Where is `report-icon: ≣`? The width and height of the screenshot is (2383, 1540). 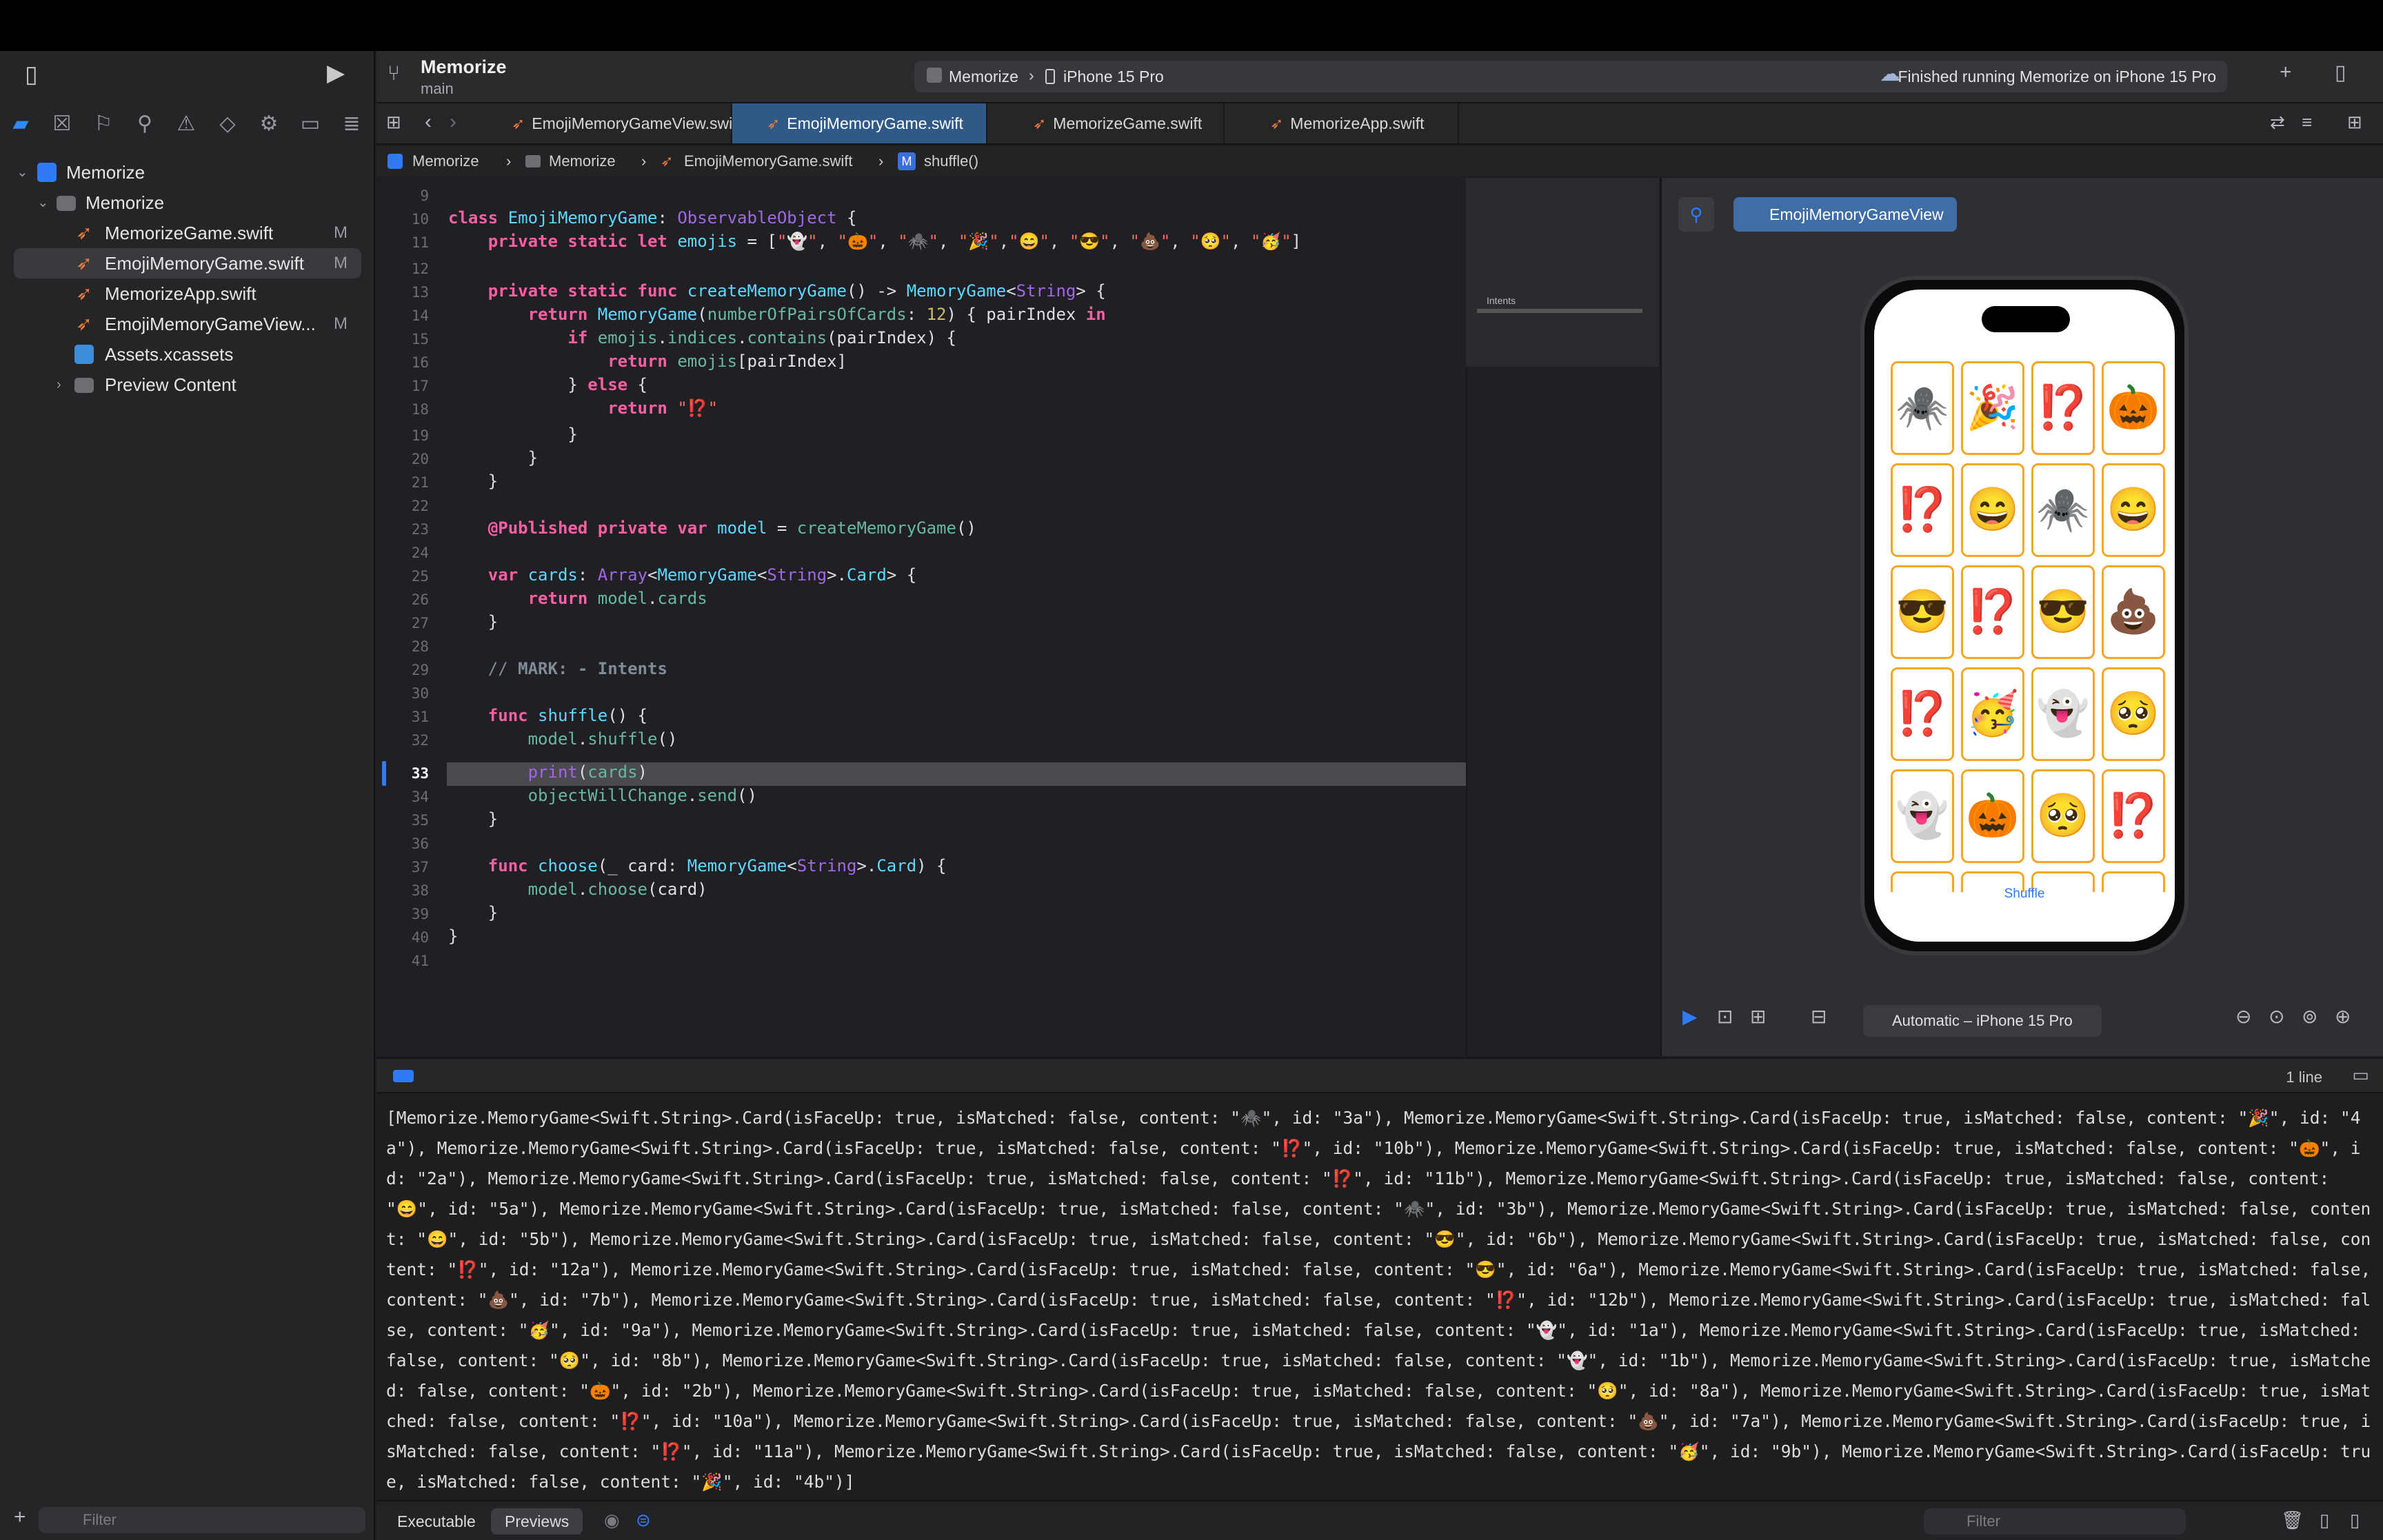 report-icon: ≣ is located at coordinates (351, 124).